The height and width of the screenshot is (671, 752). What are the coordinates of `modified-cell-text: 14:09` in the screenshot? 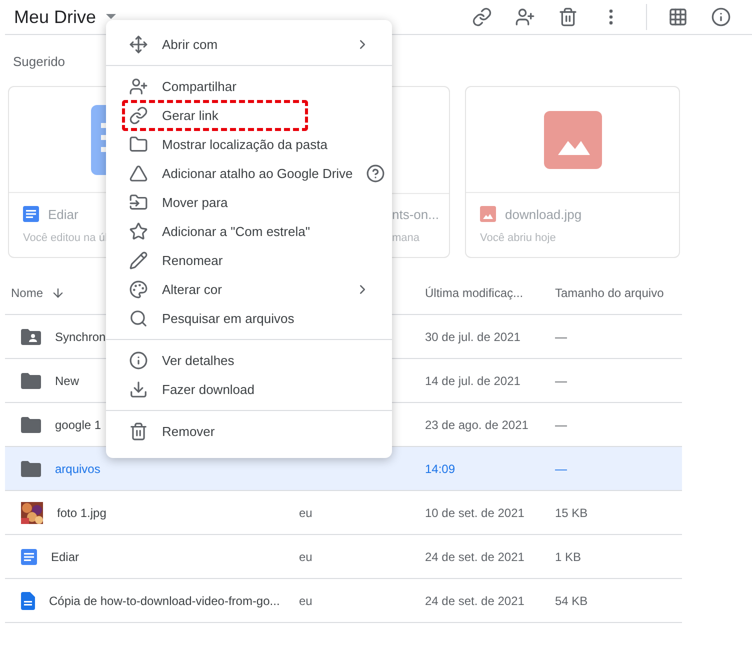 It's located at (440, 469).